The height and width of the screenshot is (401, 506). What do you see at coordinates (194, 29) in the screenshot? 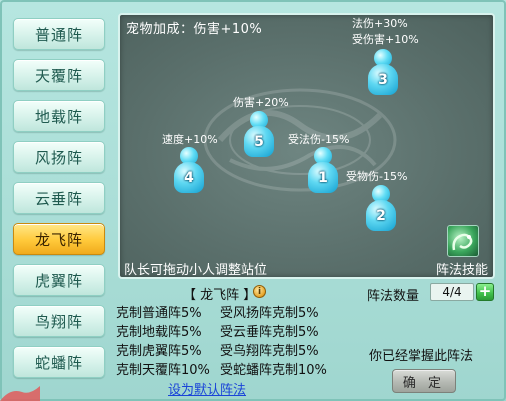
I see `pet-bonus-text: 宠物加成：伤害+10%` at bounding box center [194, 29].